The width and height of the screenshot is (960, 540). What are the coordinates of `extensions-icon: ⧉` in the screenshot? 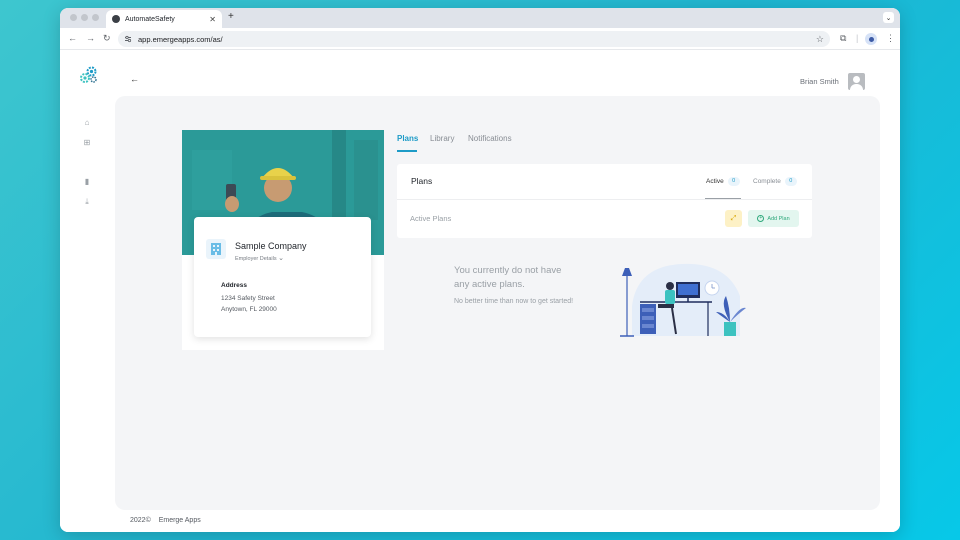 It's located at (843, 38).